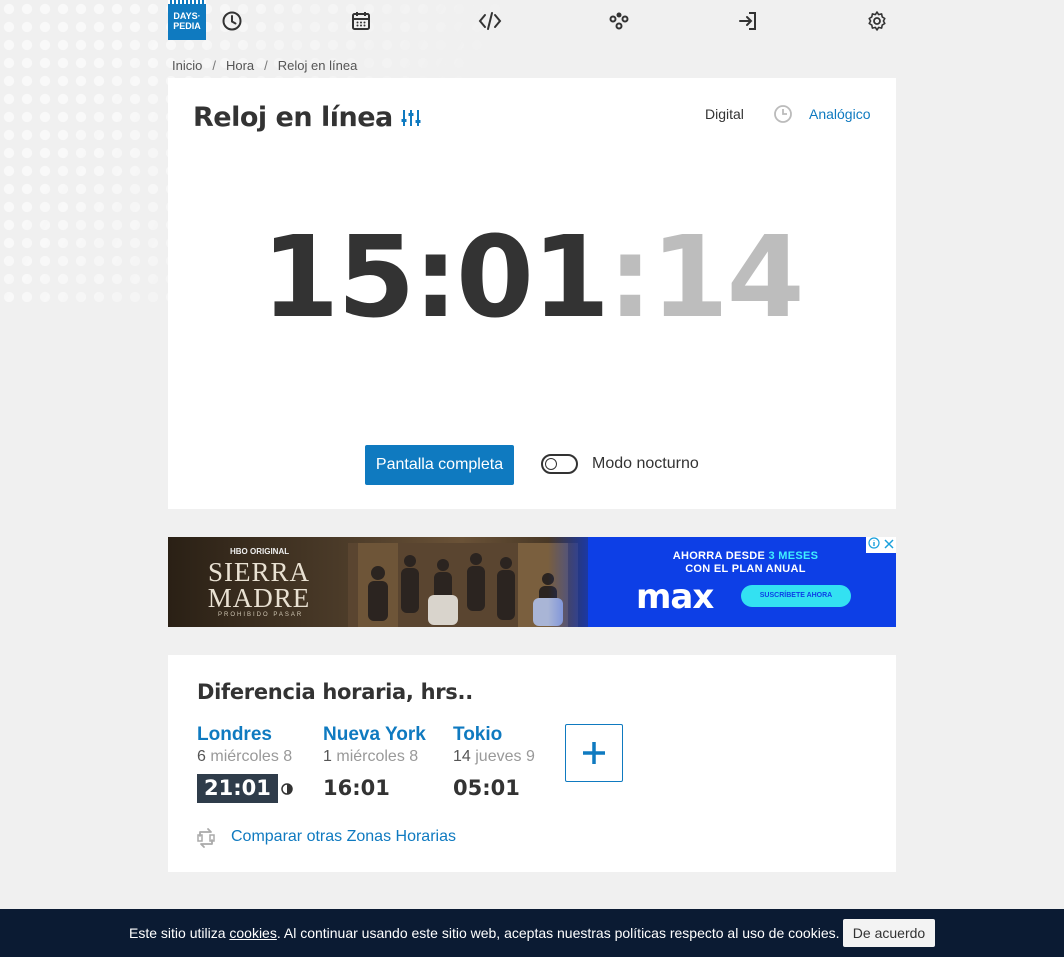 This screenshot has height=957, width=1064. I want to click on ad-fade, so click(578, 582).